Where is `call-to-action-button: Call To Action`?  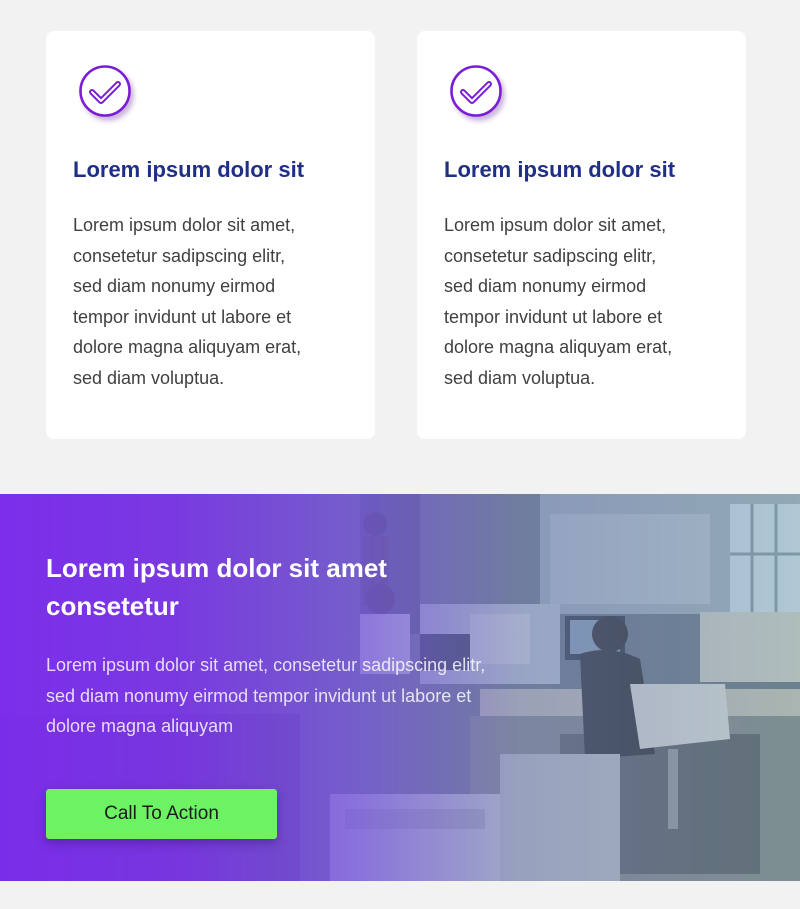
call-to-action-button: Call To Action is located at coordinates (161, 814).